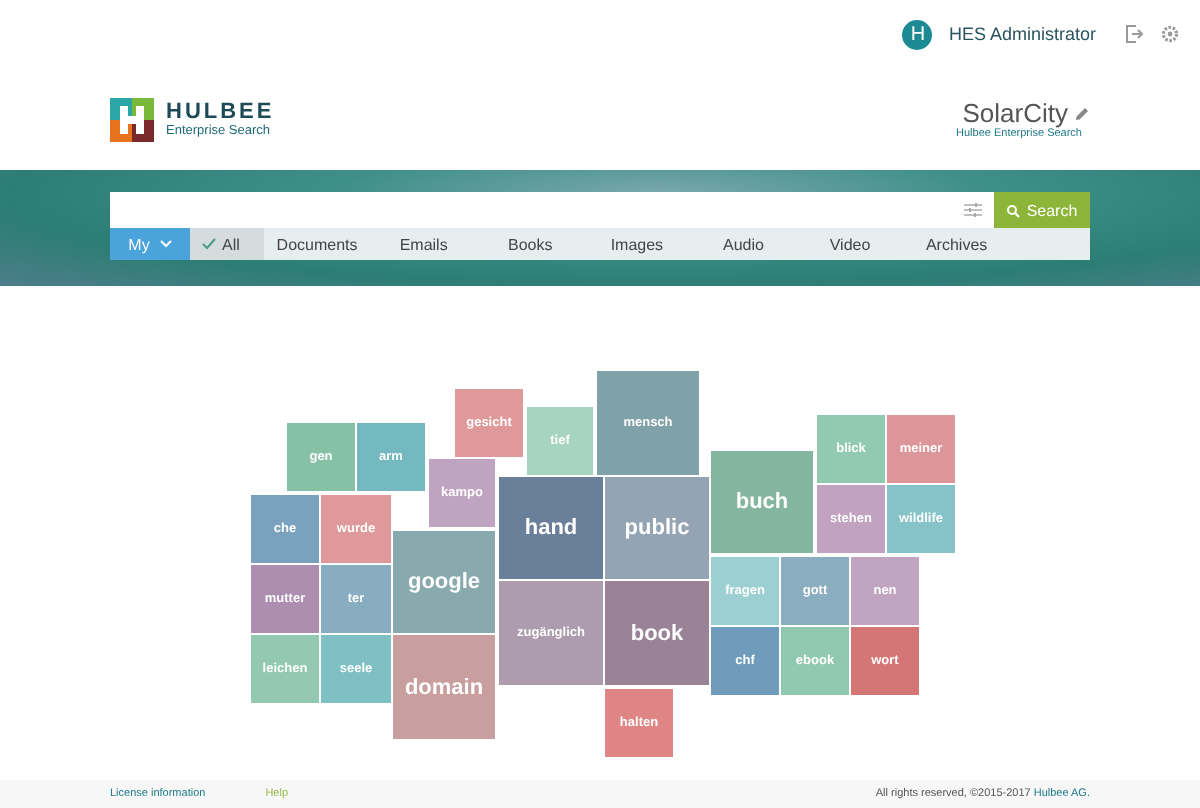  Describe the element at coordinates (1022, 34) in the screenshot. I see `user-name: HES Administrator` at that location.